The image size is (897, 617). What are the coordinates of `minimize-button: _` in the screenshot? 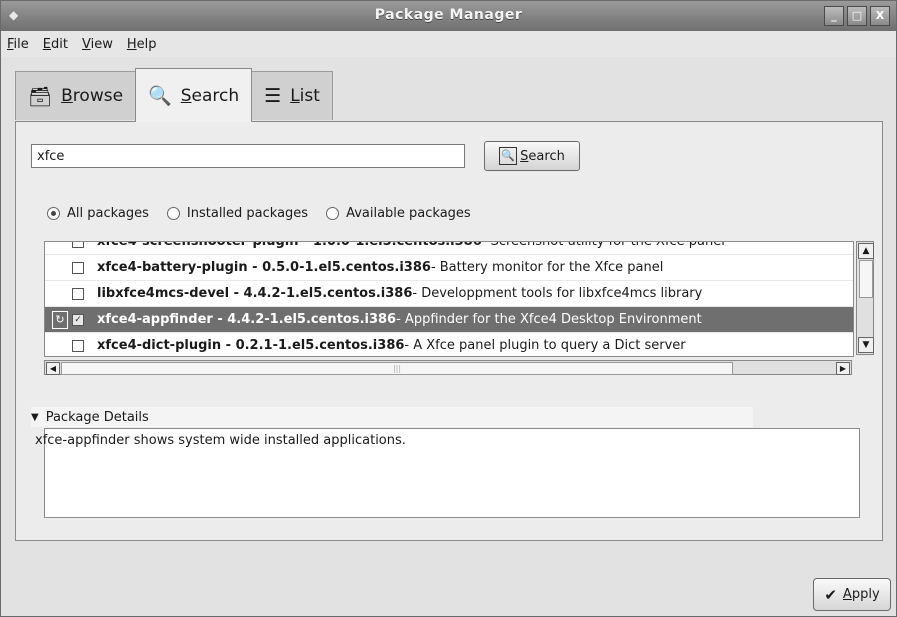 It's located at (834, 16).